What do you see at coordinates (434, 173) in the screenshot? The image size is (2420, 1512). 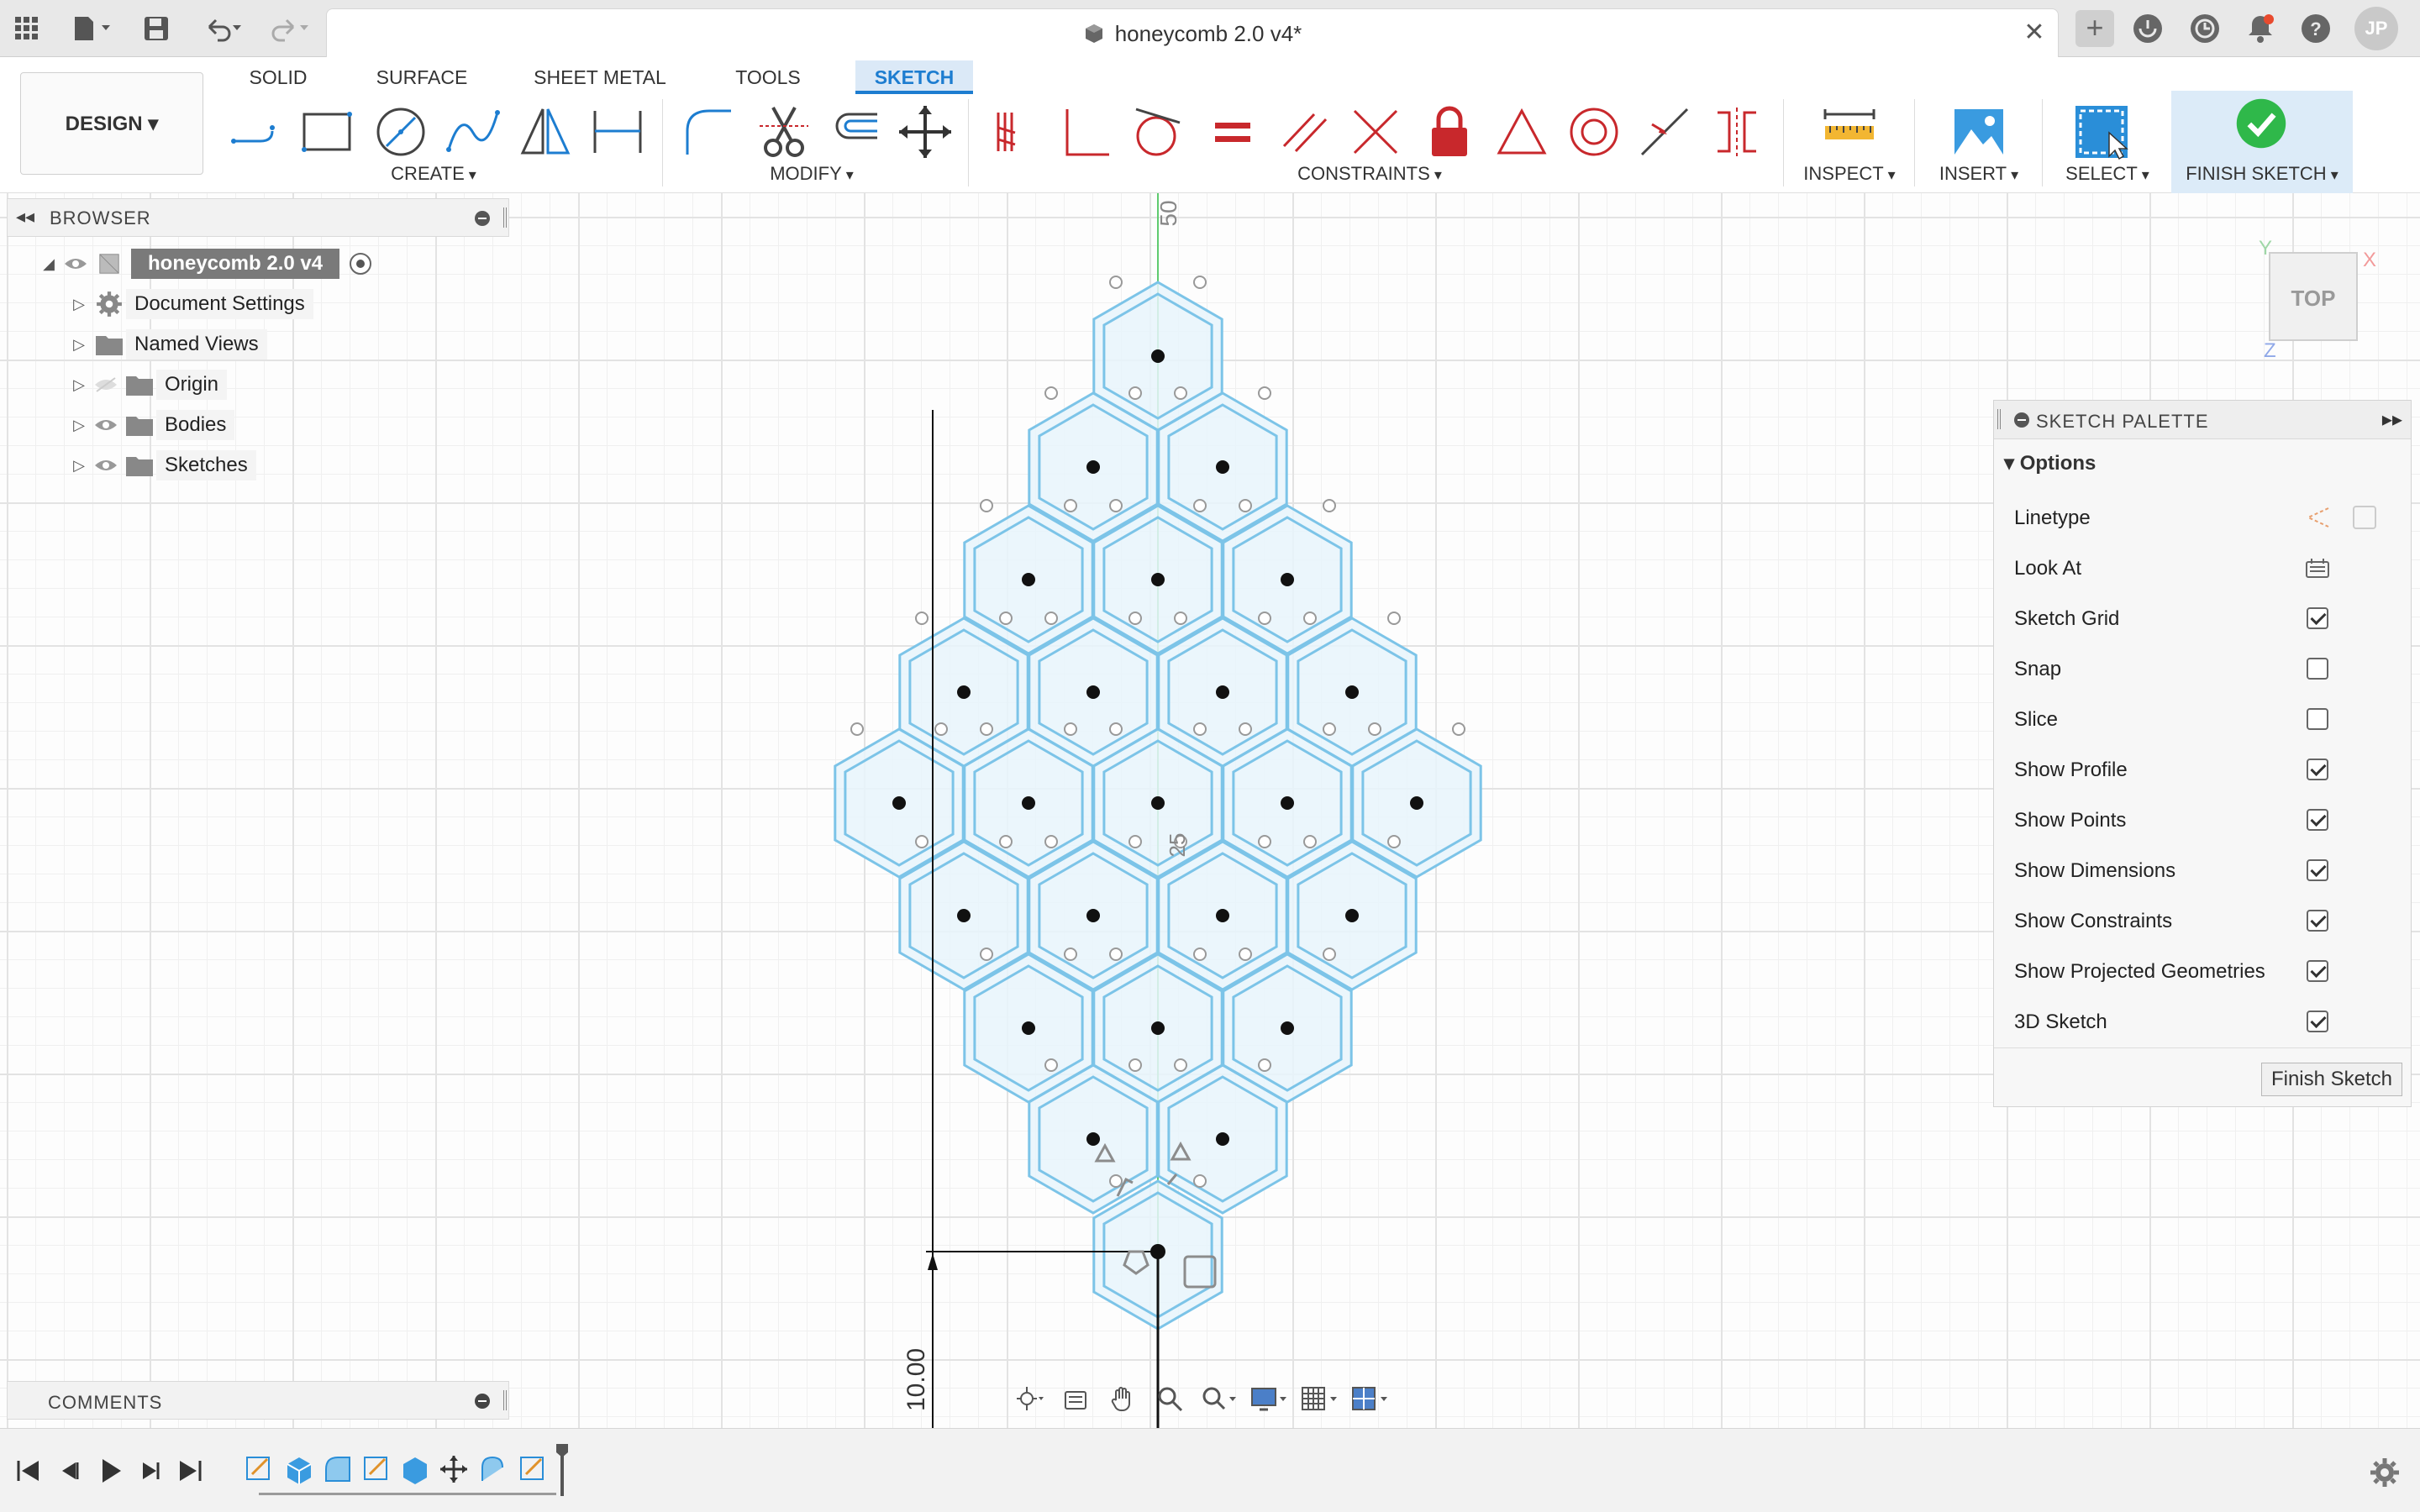 I see `create-menu: CREATE` at bounding box center [434, 173].